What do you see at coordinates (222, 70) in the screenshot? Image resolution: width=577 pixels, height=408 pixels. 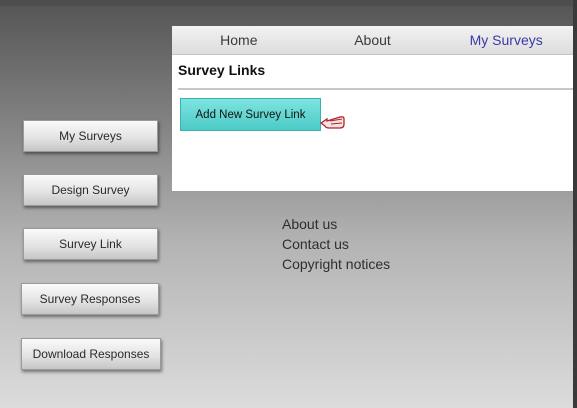 I see `page-title: Survey Links` at bounding box center [222, 70].